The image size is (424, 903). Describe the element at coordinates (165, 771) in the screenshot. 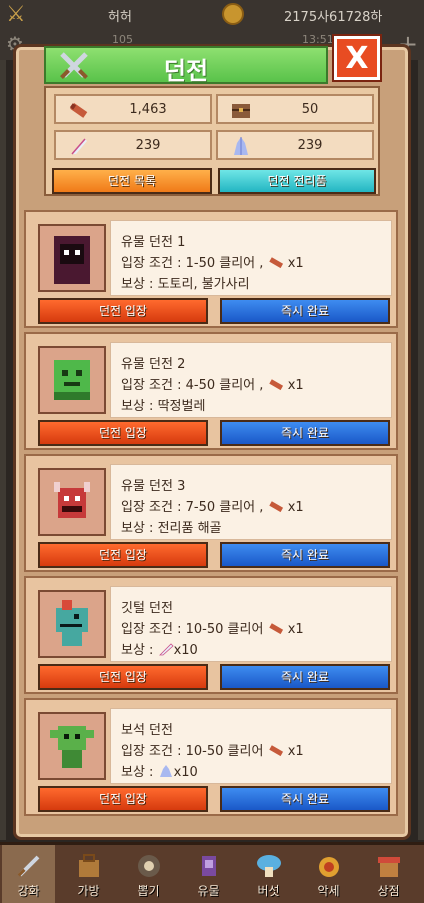

I see `crystal-icon` at that location.